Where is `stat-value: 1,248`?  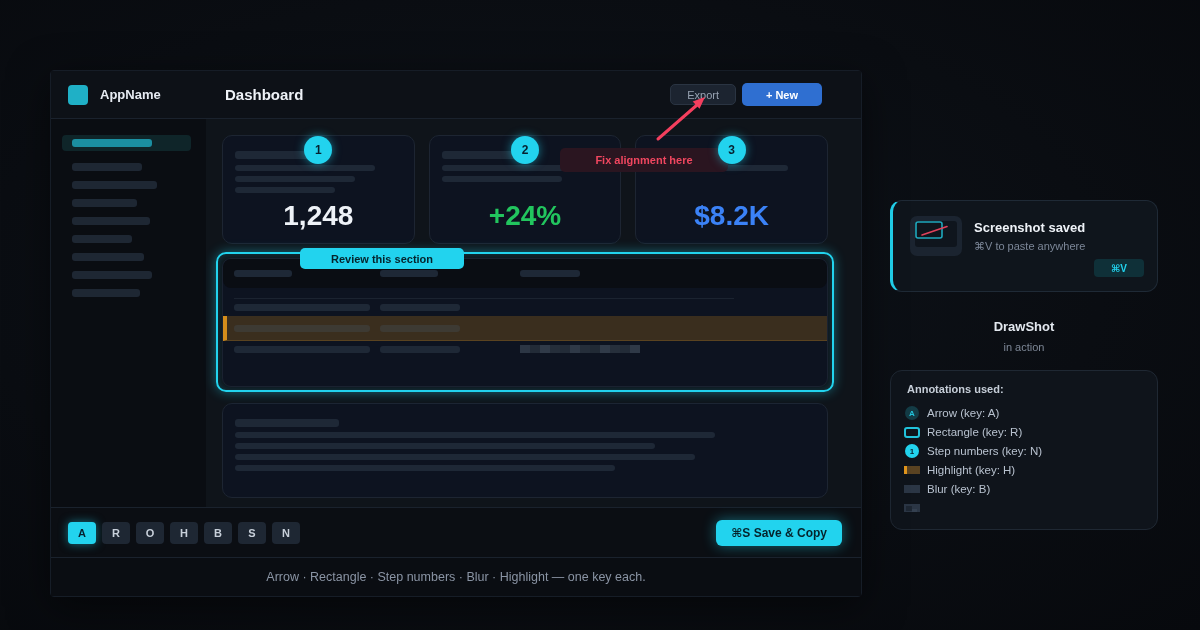 stat-value: 1,248 is located at coordinates (318, 216).